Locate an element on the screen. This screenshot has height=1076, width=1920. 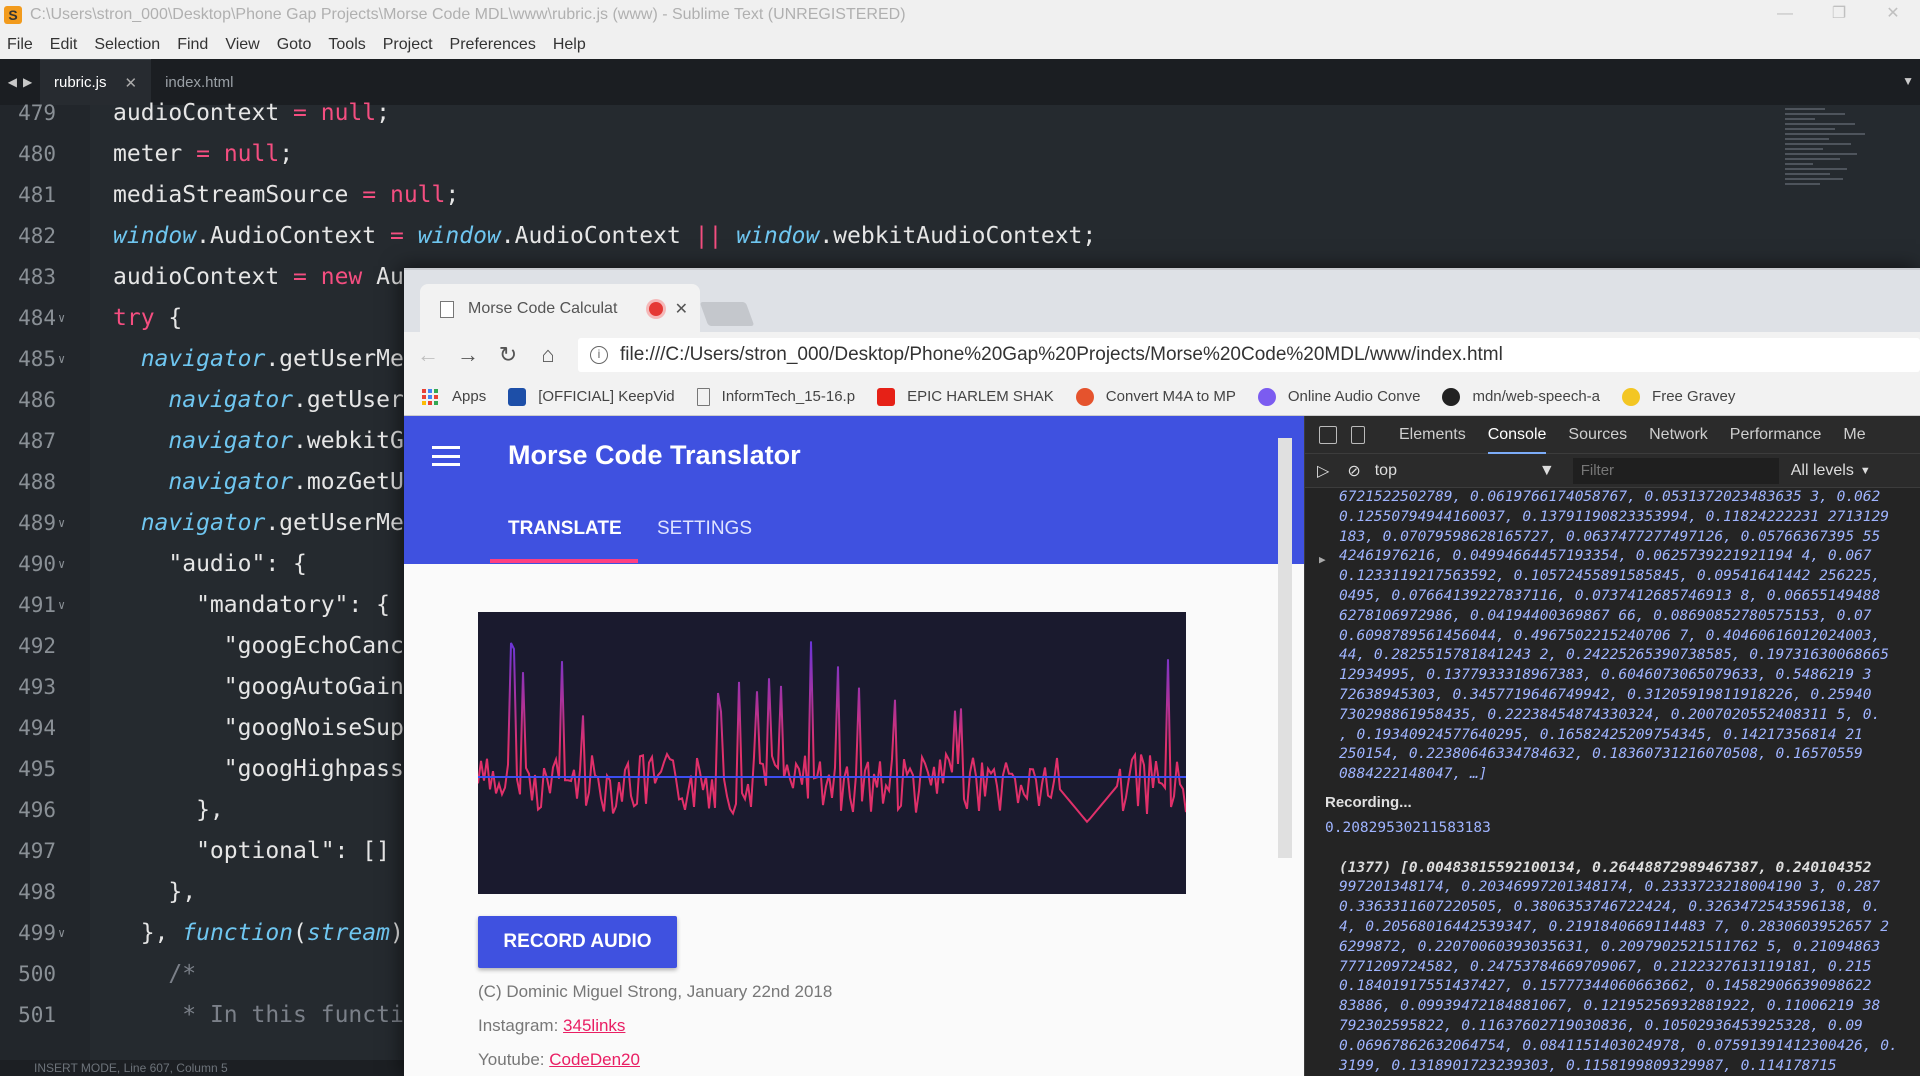
clear-console-icon: ⊘ is located at coordinates (1353, 471).